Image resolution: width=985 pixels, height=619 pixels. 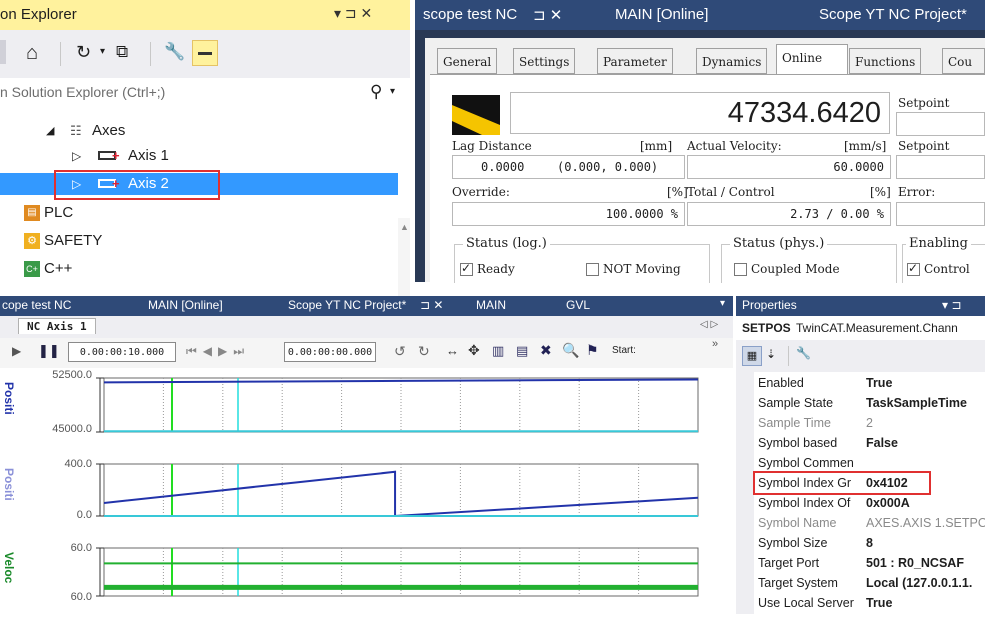 What do you see at coordinates (860, 383) in the screenshot?
I see `property-row: Enabled True` at bounding box center [860, 383].